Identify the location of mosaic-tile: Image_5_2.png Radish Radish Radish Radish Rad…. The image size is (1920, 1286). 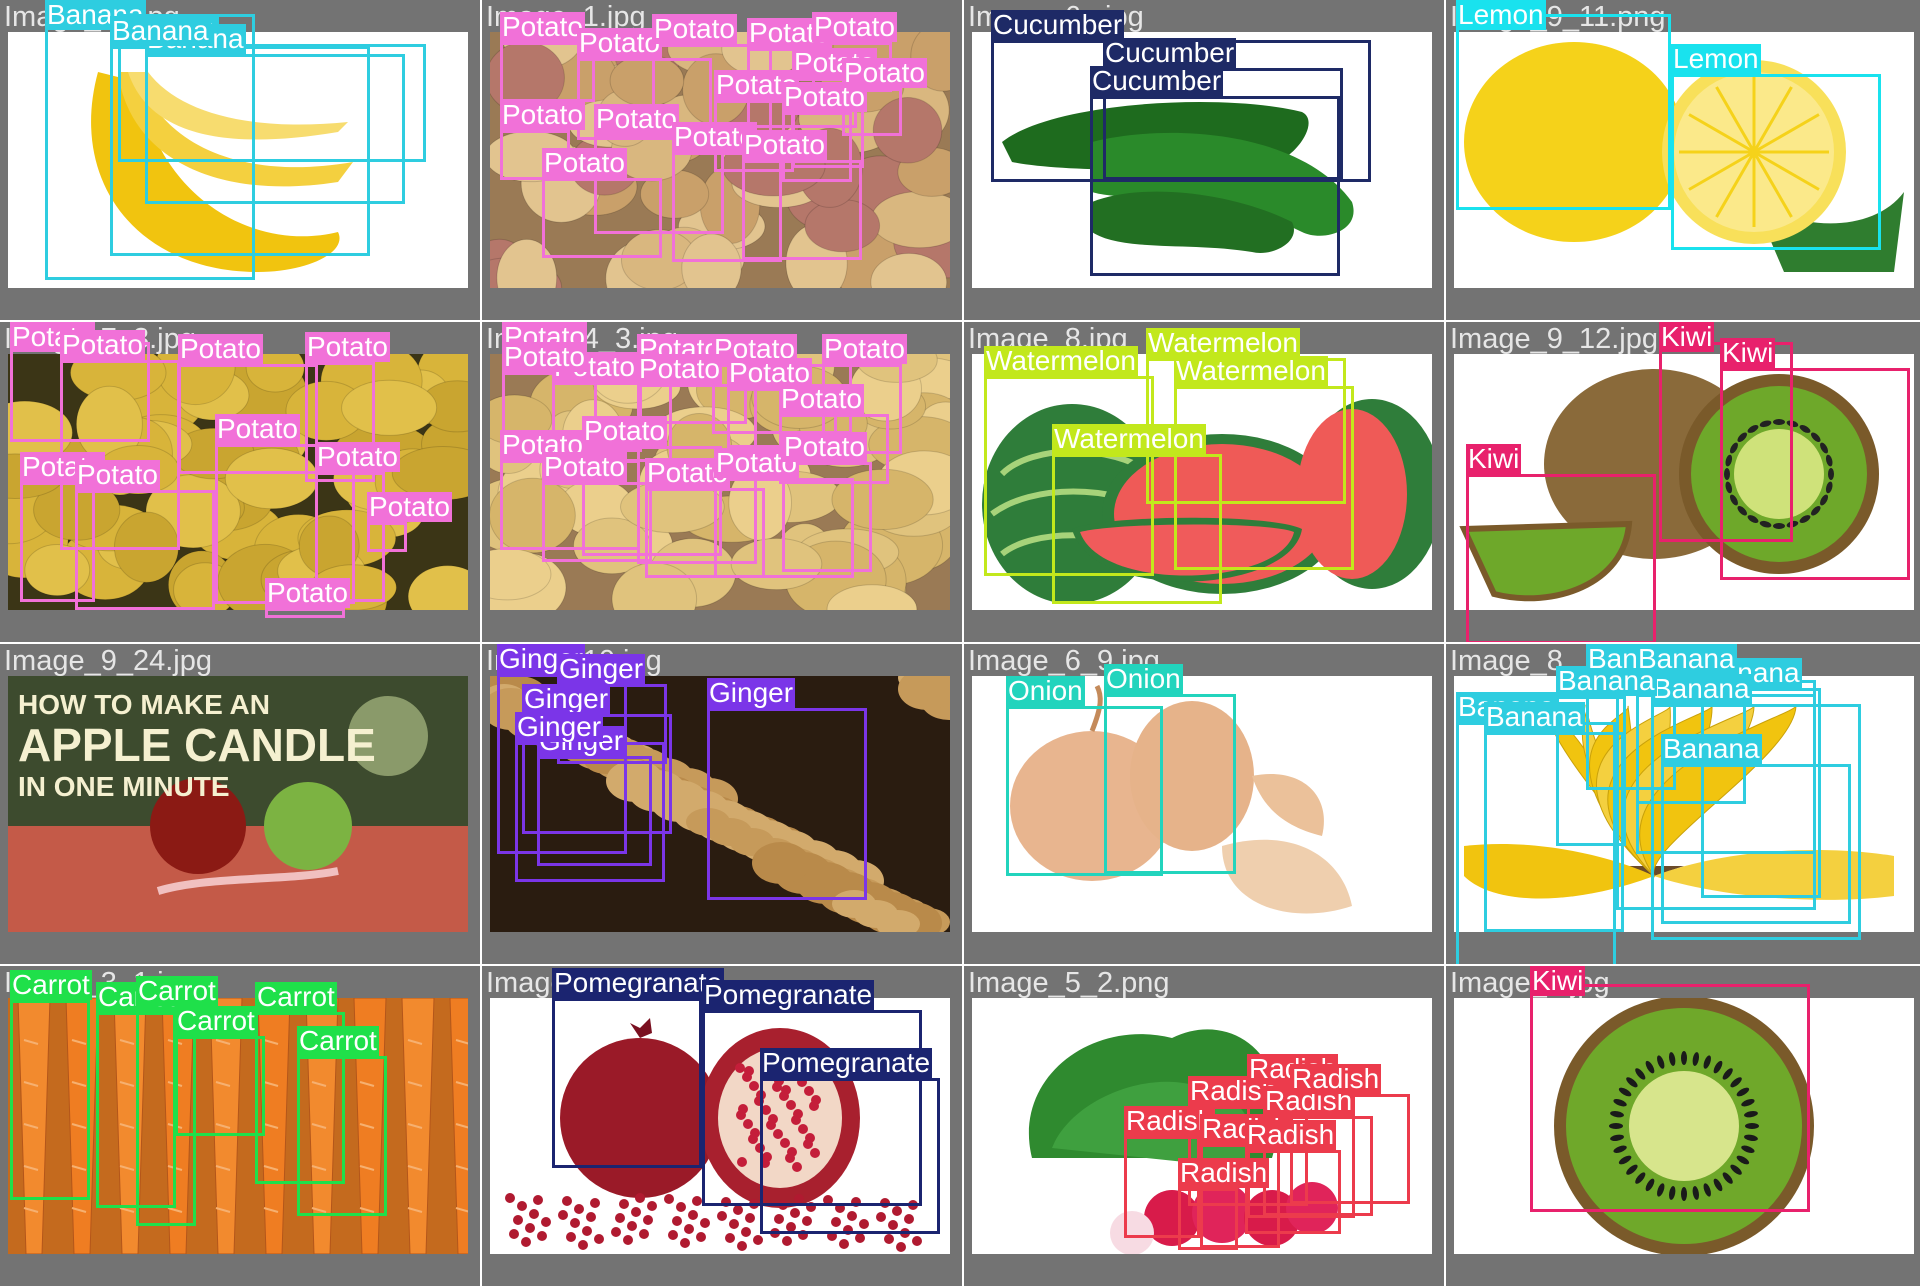
(1204, 1126).